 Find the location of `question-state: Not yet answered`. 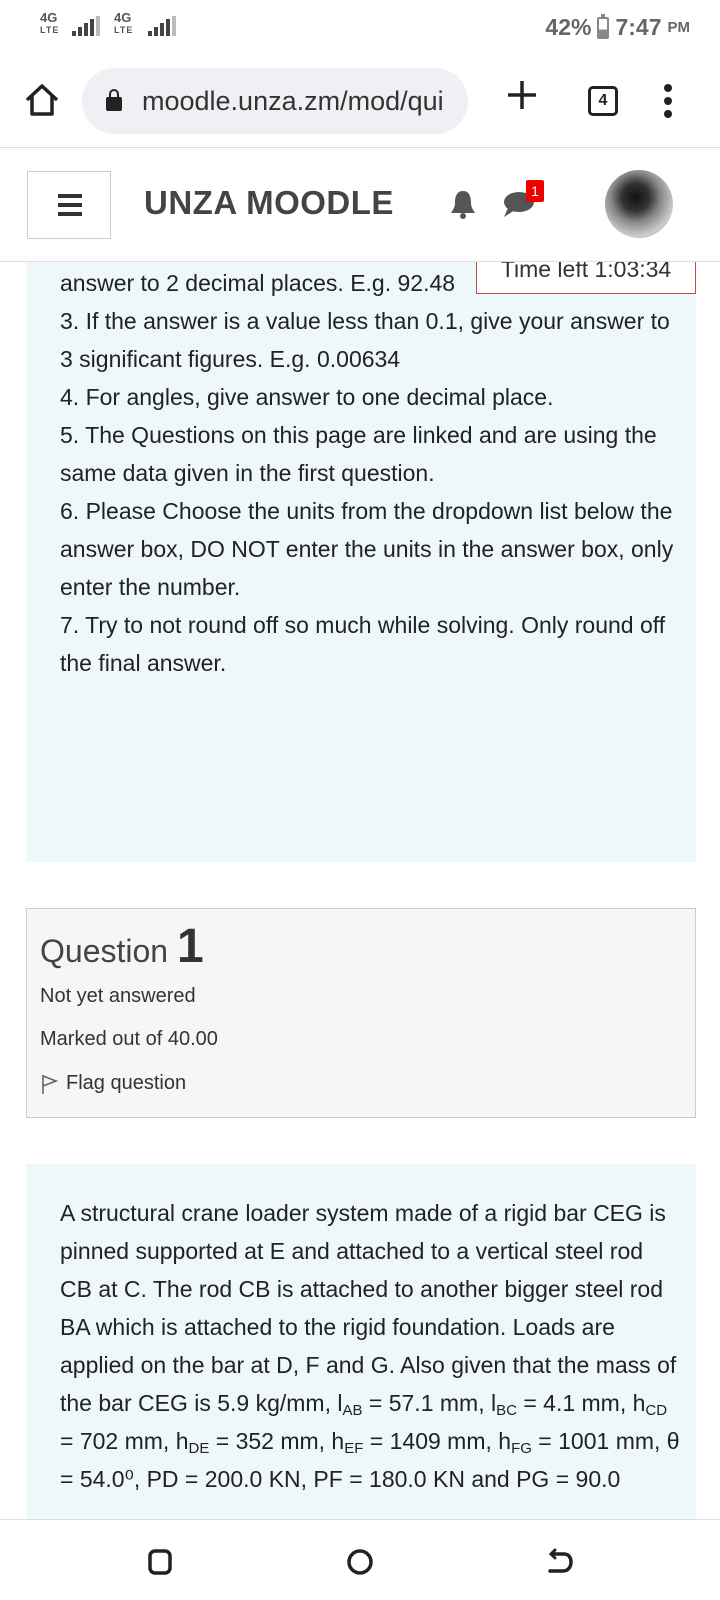

question-state: Not yet answered is located at coordinates (118, 996).